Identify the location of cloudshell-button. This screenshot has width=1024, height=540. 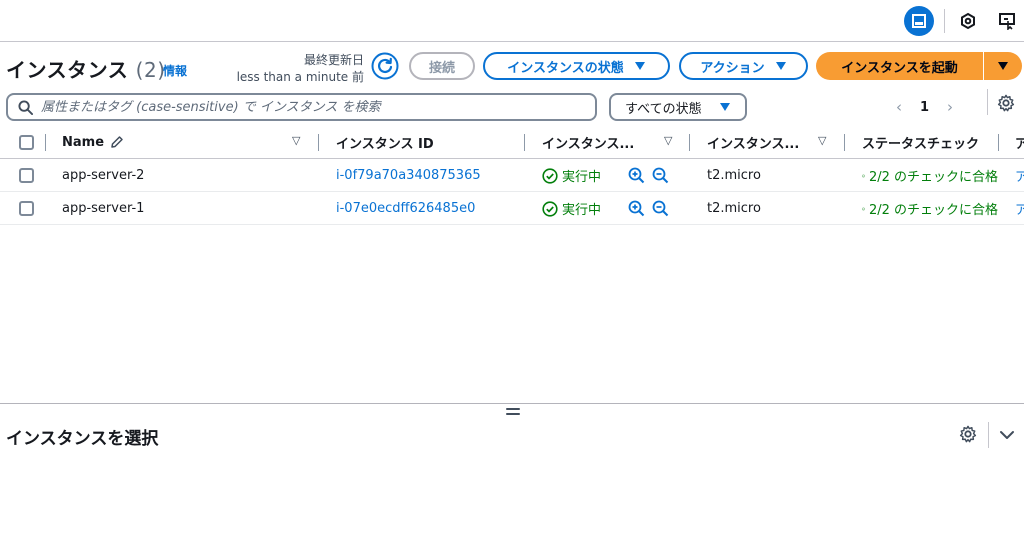
(968, 21).